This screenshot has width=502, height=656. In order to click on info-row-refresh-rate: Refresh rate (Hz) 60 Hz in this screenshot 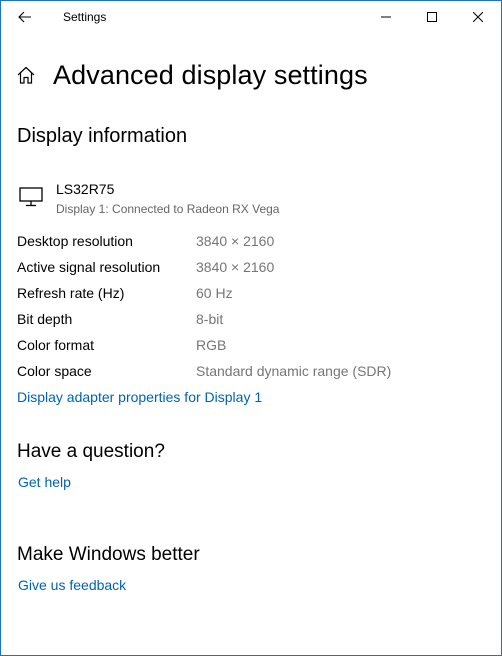, I will do `click(252, 295)`.